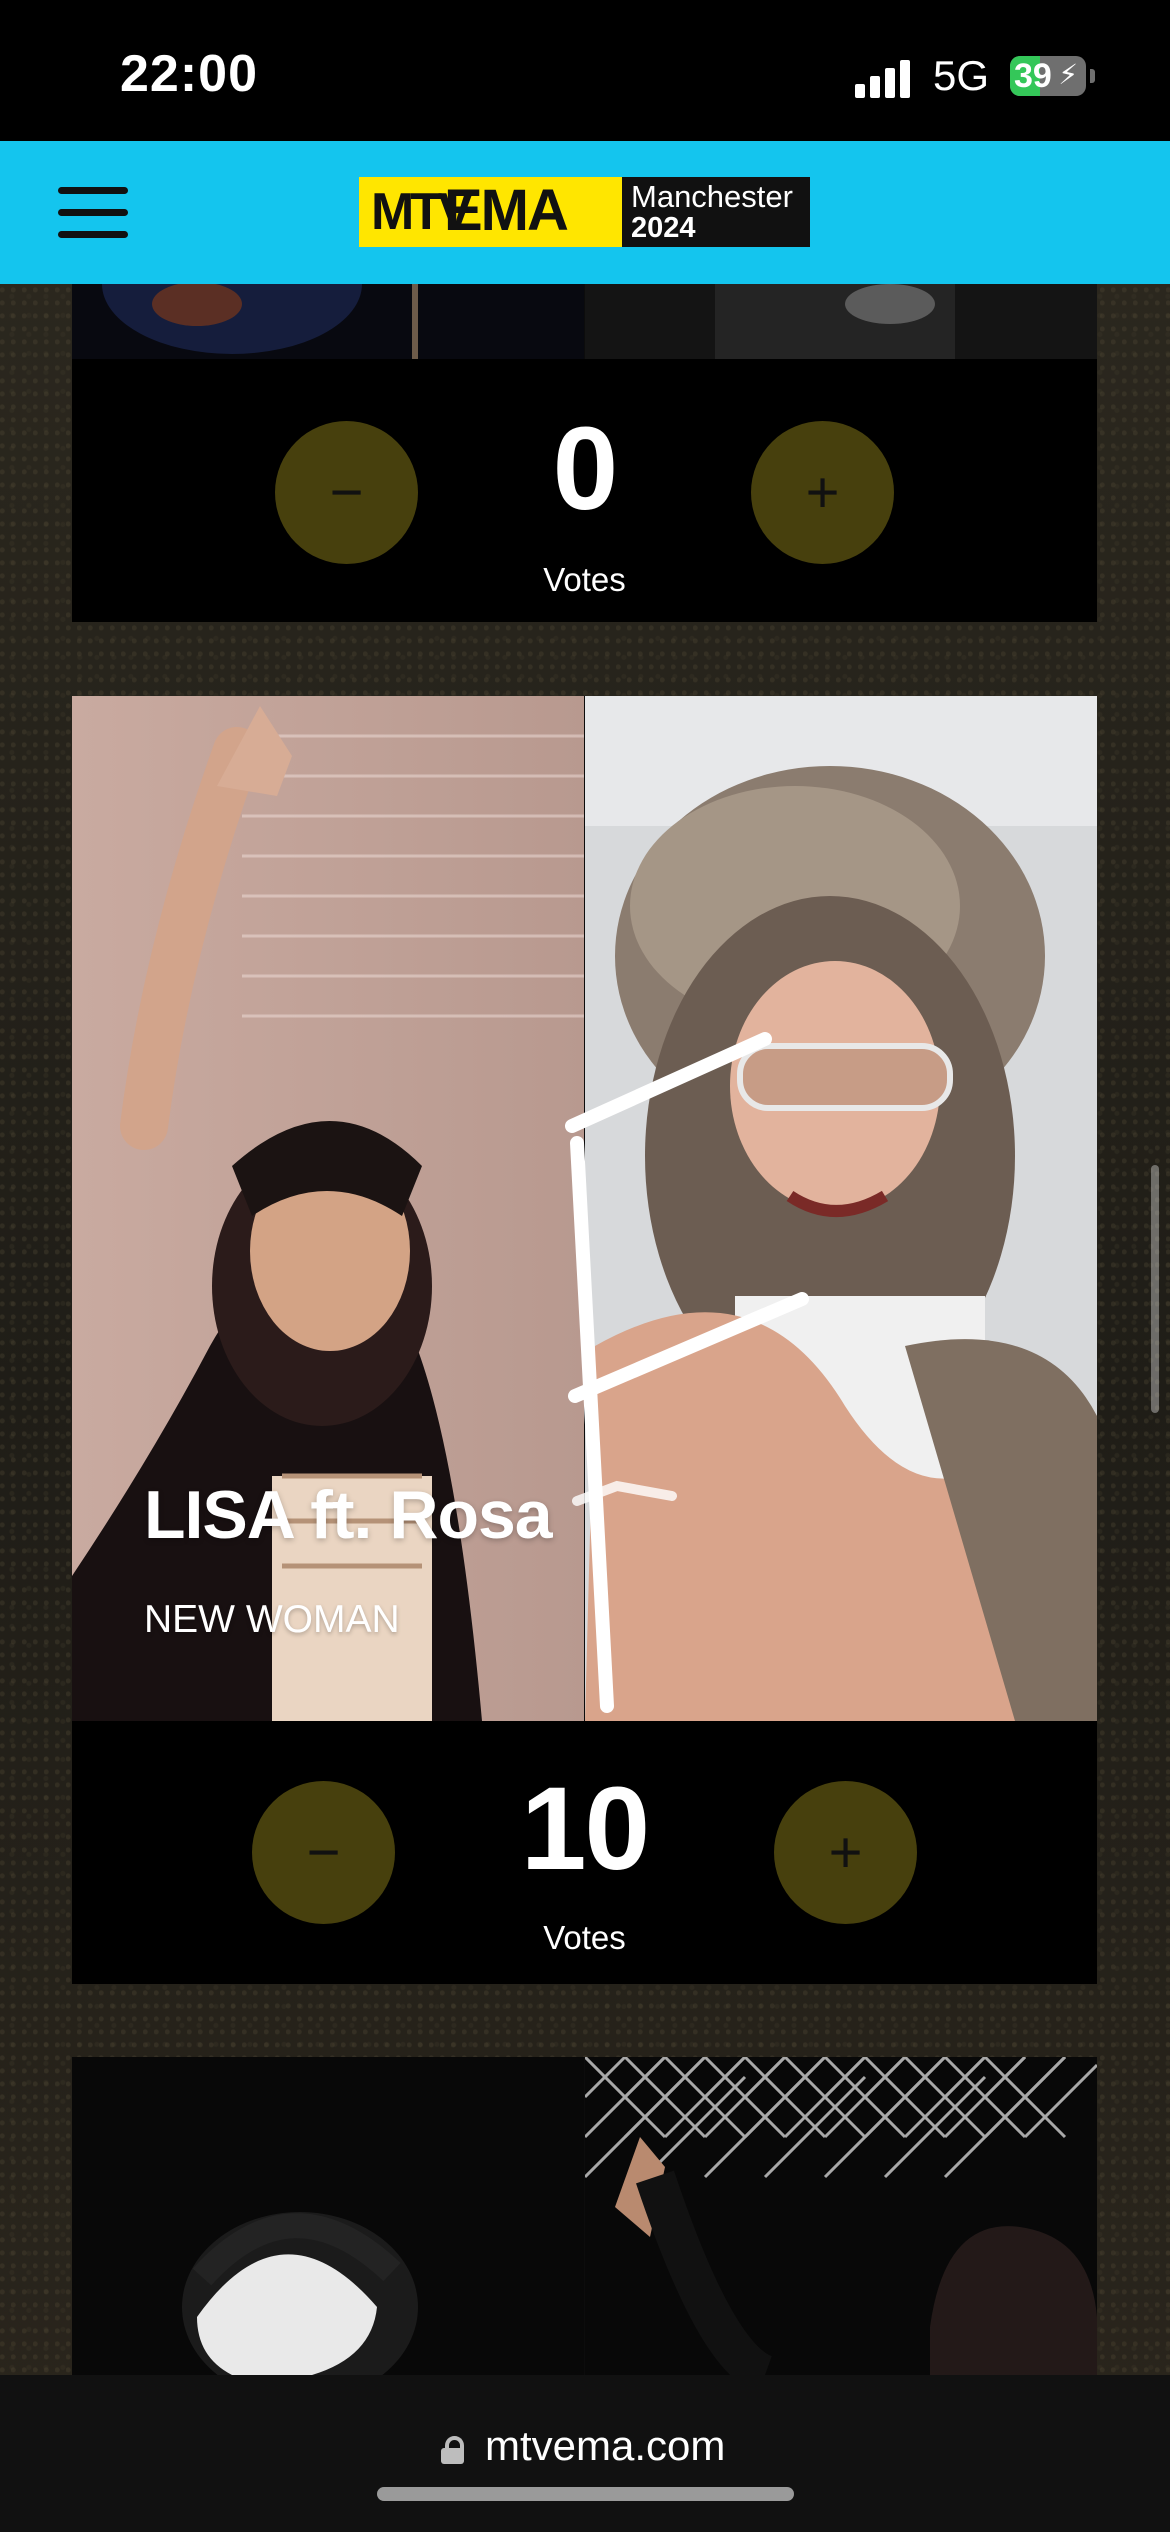  I want to click on hamburger-menu-button, so click(93, 213).